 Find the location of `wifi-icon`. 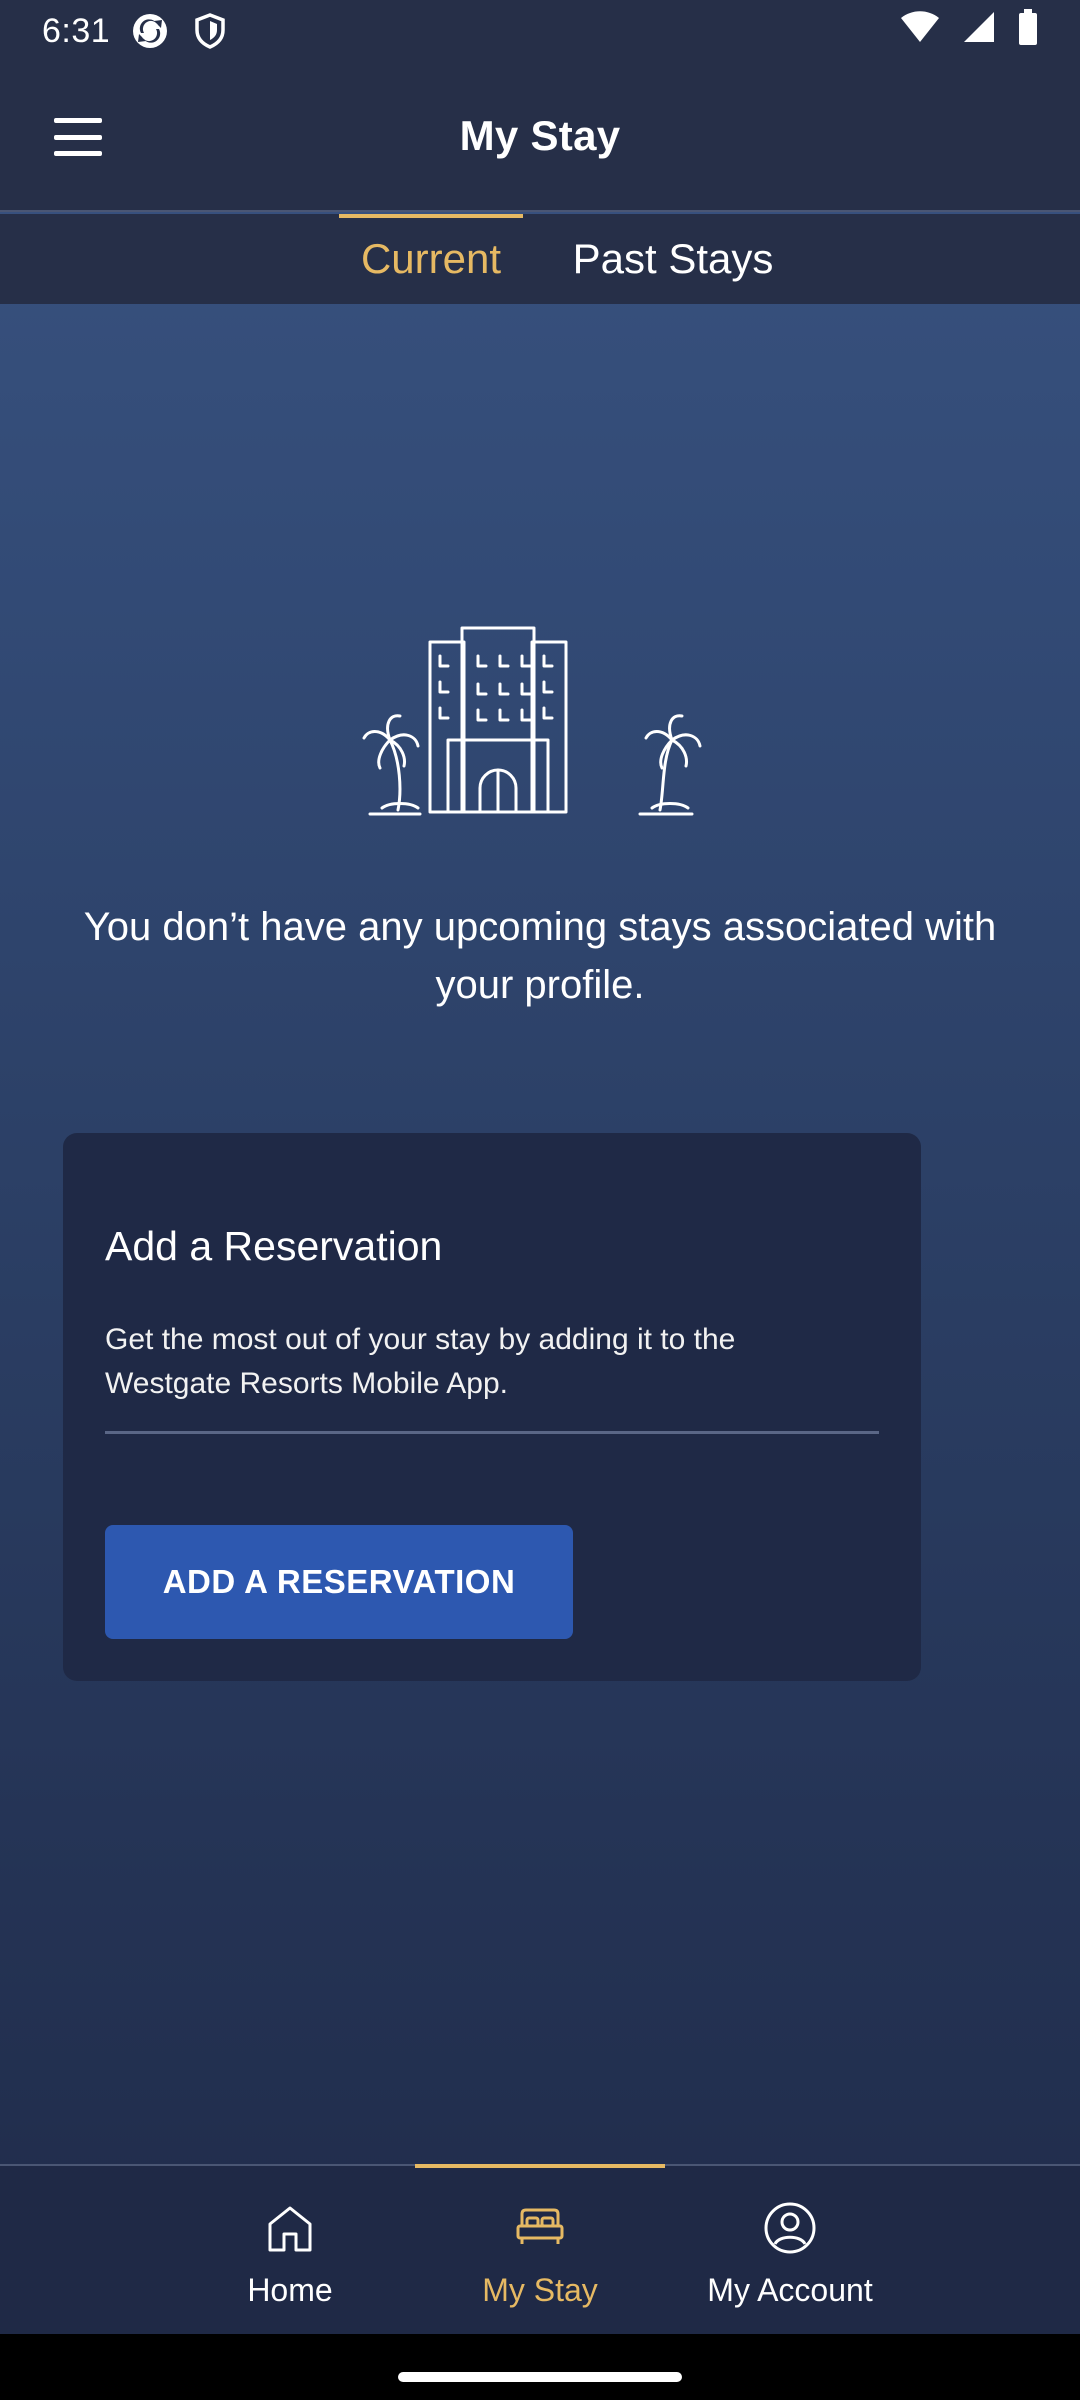

wifi-icon is located at coordinates (920, 31).